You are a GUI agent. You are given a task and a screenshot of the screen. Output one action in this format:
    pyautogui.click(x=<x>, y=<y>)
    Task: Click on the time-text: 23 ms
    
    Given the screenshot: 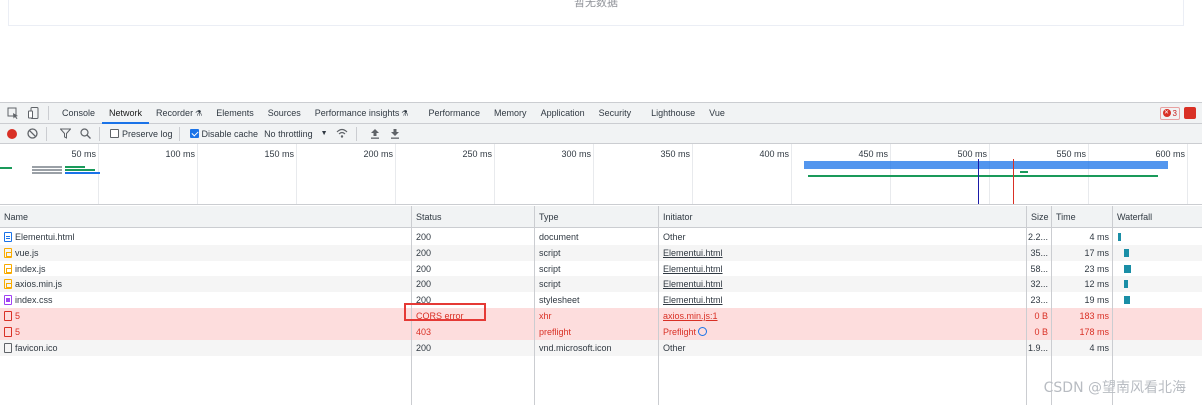 What is the action you would take?
    pyautogui.click(x=1096, y=268)
    